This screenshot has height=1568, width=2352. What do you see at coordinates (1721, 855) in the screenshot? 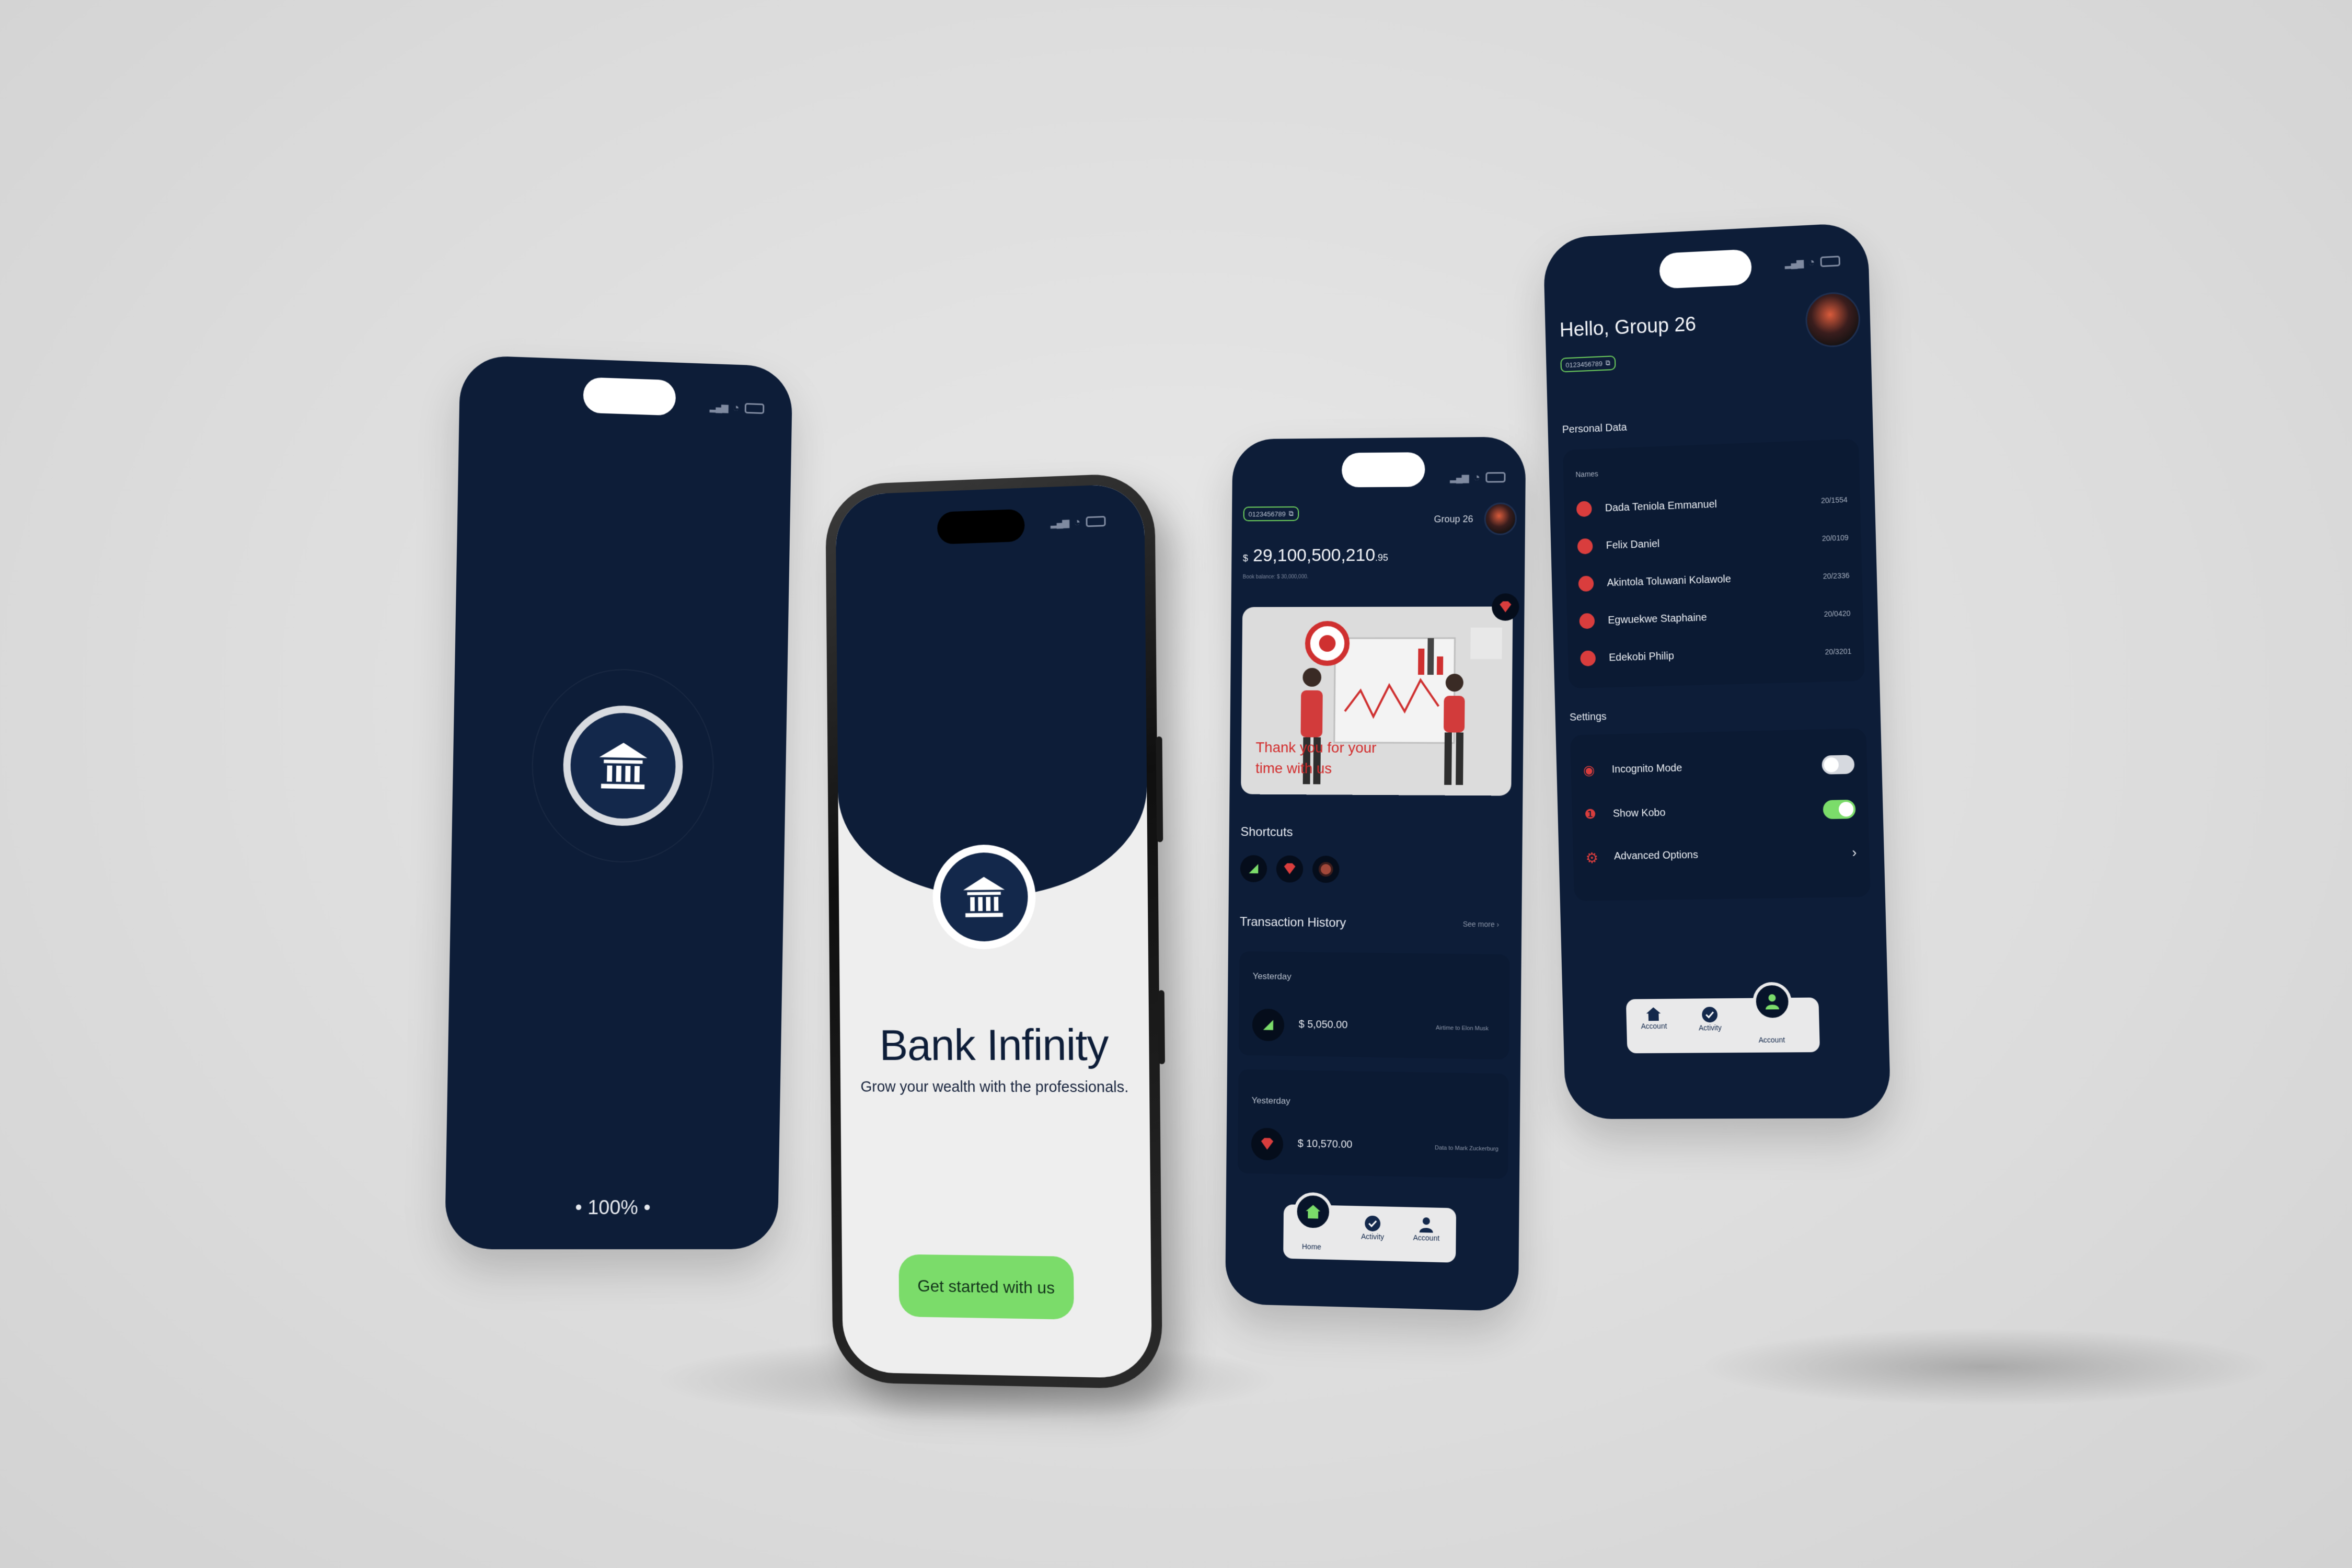
I see `advanced-options-row: ⚙ Advanced Options ›` at bounding box center [1721, 855].